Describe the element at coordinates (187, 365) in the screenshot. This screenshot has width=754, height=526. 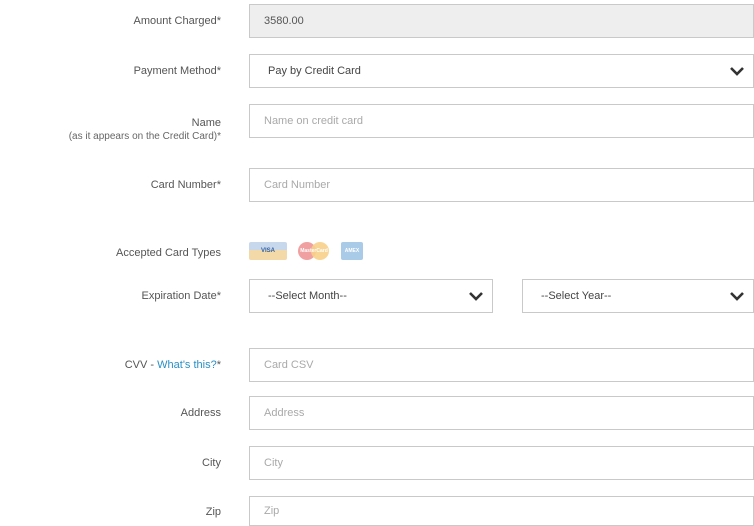
I see `whats-this-link: What's this?` at that location.